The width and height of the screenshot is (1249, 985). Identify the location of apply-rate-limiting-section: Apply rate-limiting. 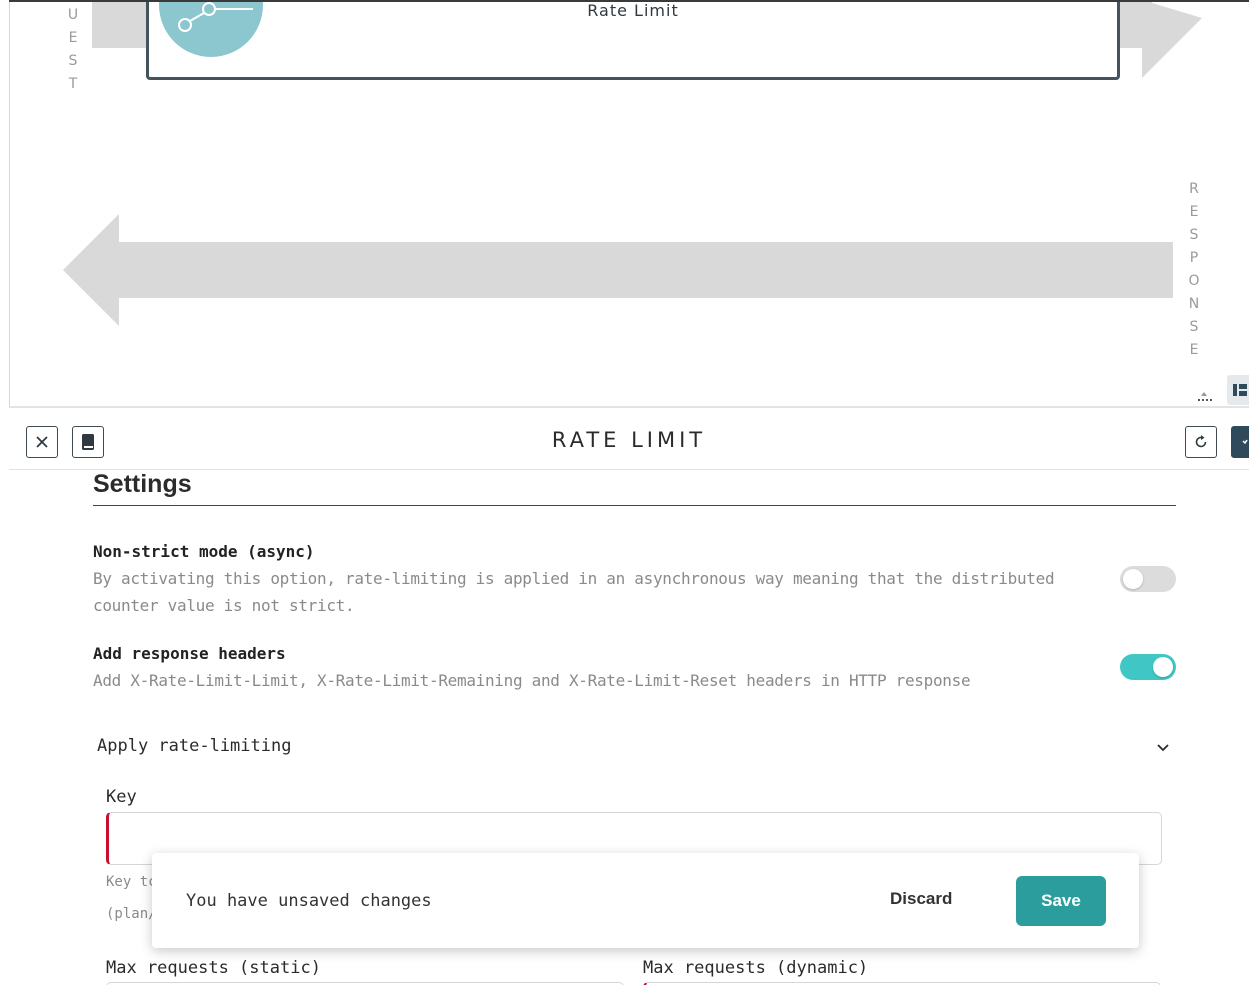
(634, 746).